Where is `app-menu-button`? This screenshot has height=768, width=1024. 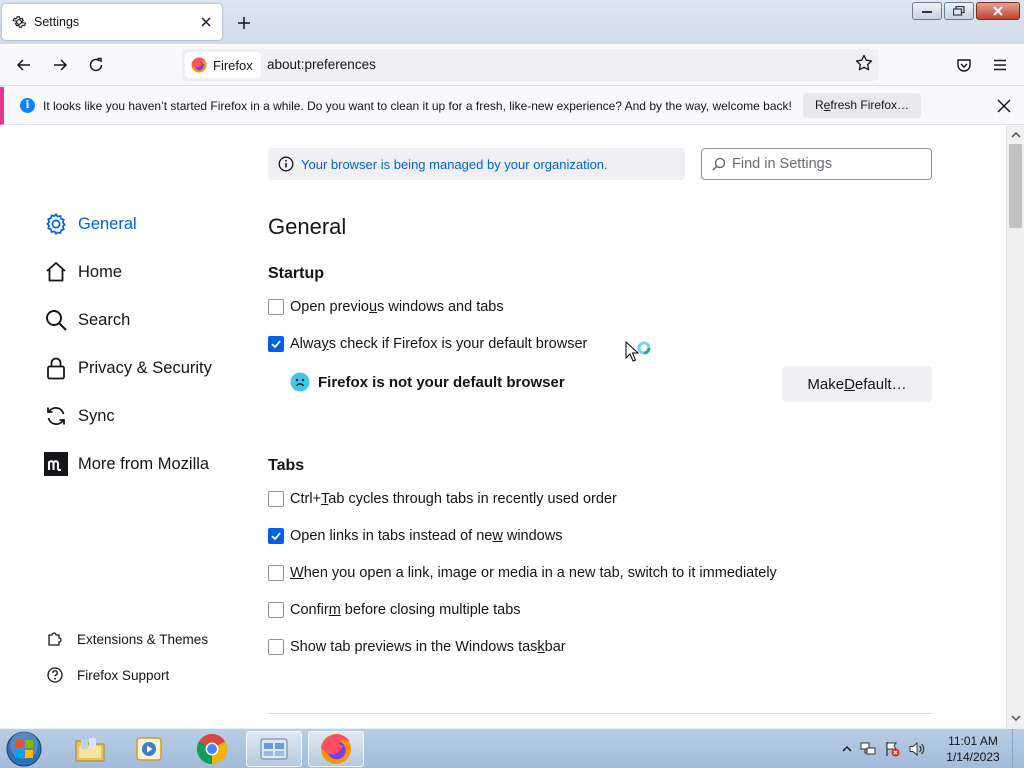
app-menu-button is located at coordinates (1000, 65).